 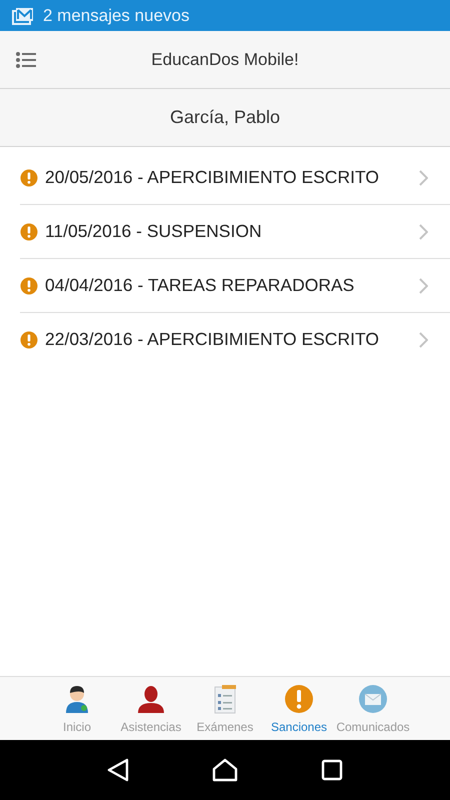 I want to click on sanction-item: 20/05/2016 - APERCIBIMIENTO ESCRITO, so click(x=235, y=178).